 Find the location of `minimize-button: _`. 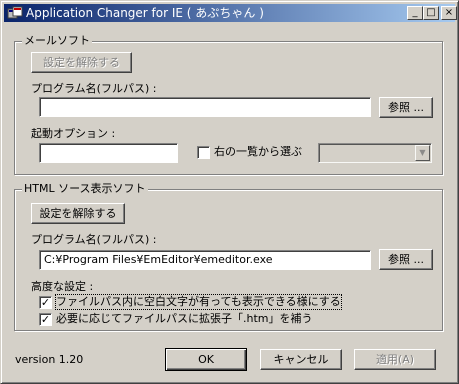

minimize-button: _ is located at coordinates (415, 13).